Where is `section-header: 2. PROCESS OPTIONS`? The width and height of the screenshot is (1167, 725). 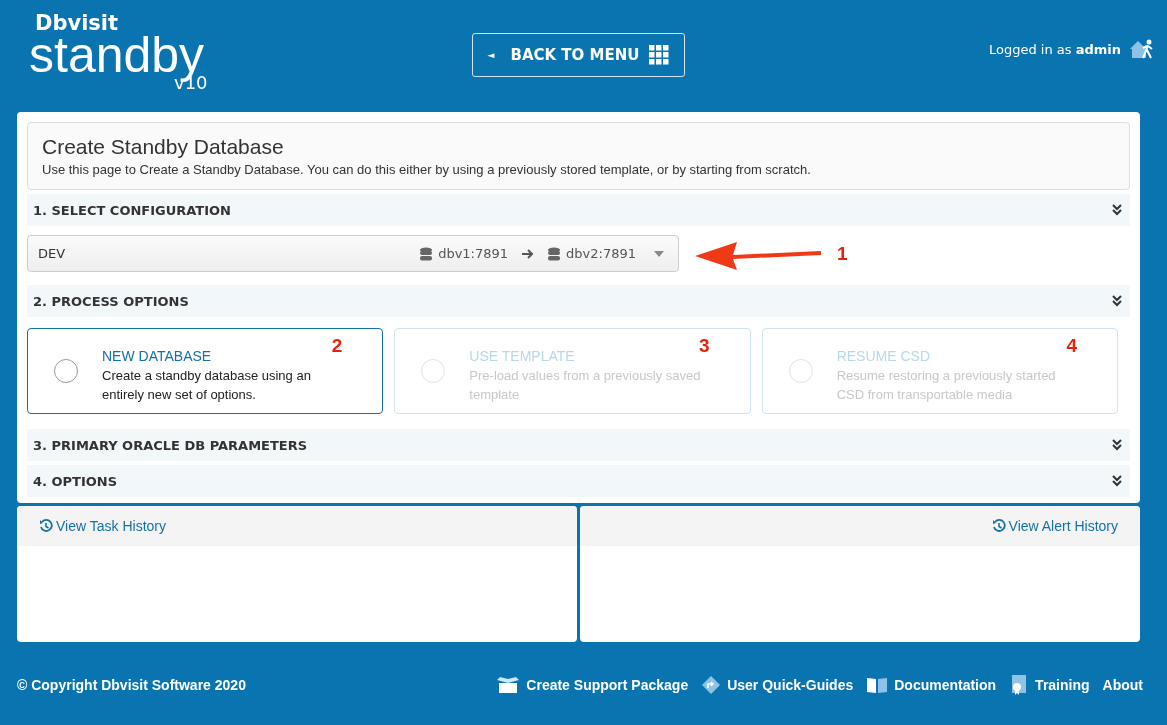
section-header: 2. PROCESS OPTIONS is located at coordinates (578, 301).